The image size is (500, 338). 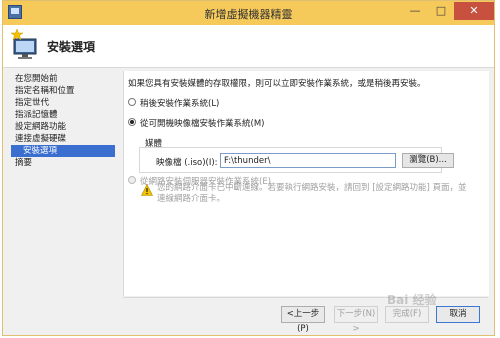 I want to click on step-install-options: 安裝選項, so click(x=63, y=151).